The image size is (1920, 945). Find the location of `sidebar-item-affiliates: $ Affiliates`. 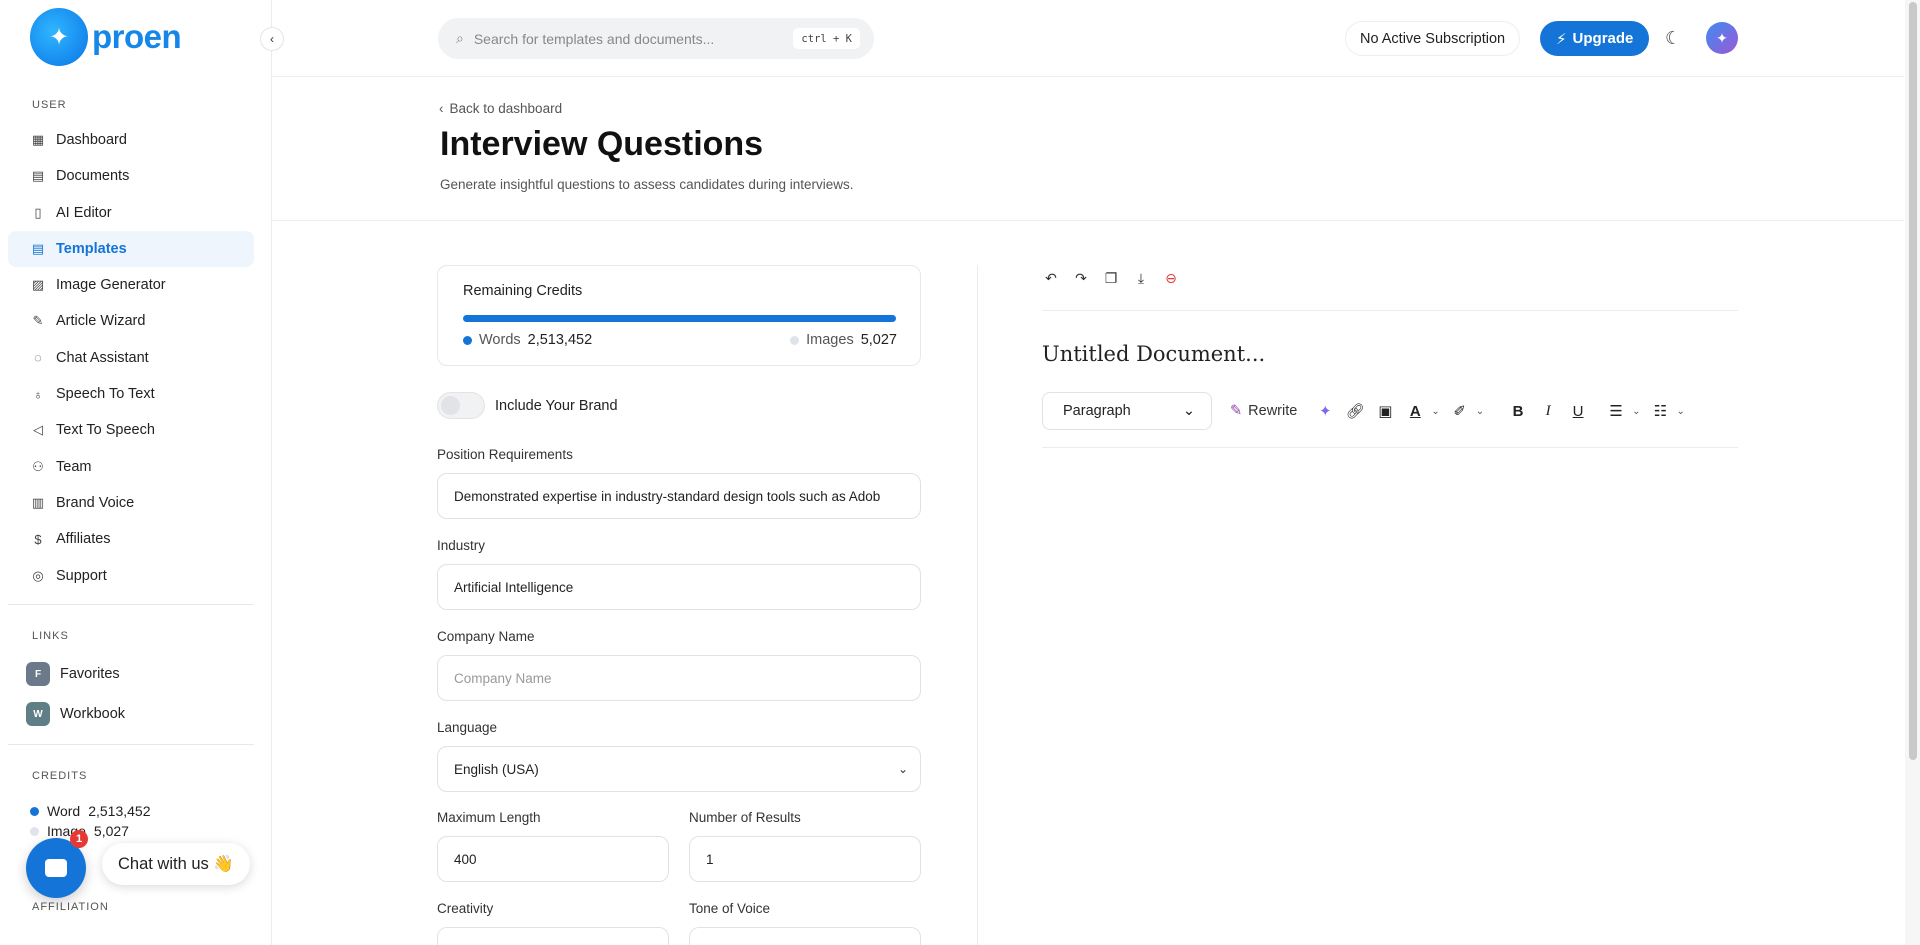

sidebar-item-affiliates: $ Affiliates is located at coordinates (131, 539).